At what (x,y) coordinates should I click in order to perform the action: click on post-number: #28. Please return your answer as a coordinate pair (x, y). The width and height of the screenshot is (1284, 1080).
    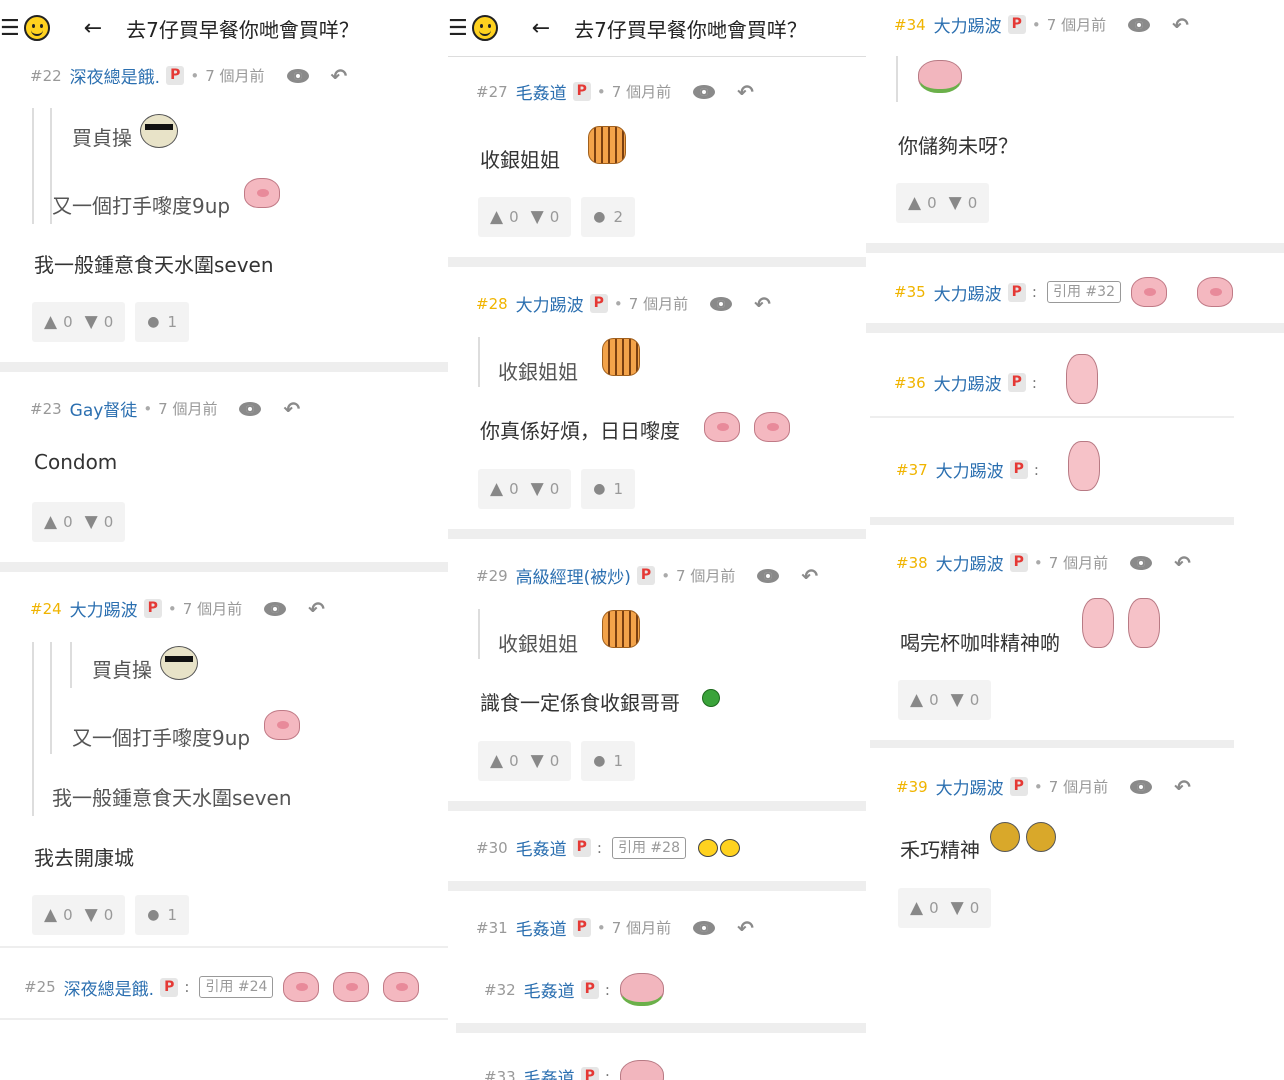
    Looking at the image, I should click on (492, 304).